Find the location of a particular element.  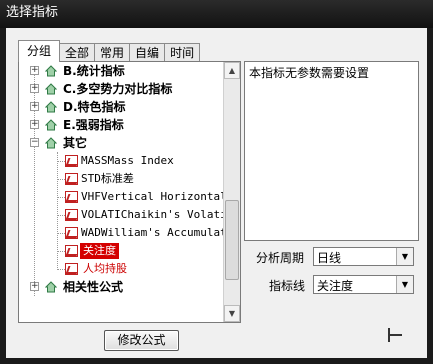

tab-bar: 分组 全部 常用 自编 时间 is located at coordinates (109, 51).